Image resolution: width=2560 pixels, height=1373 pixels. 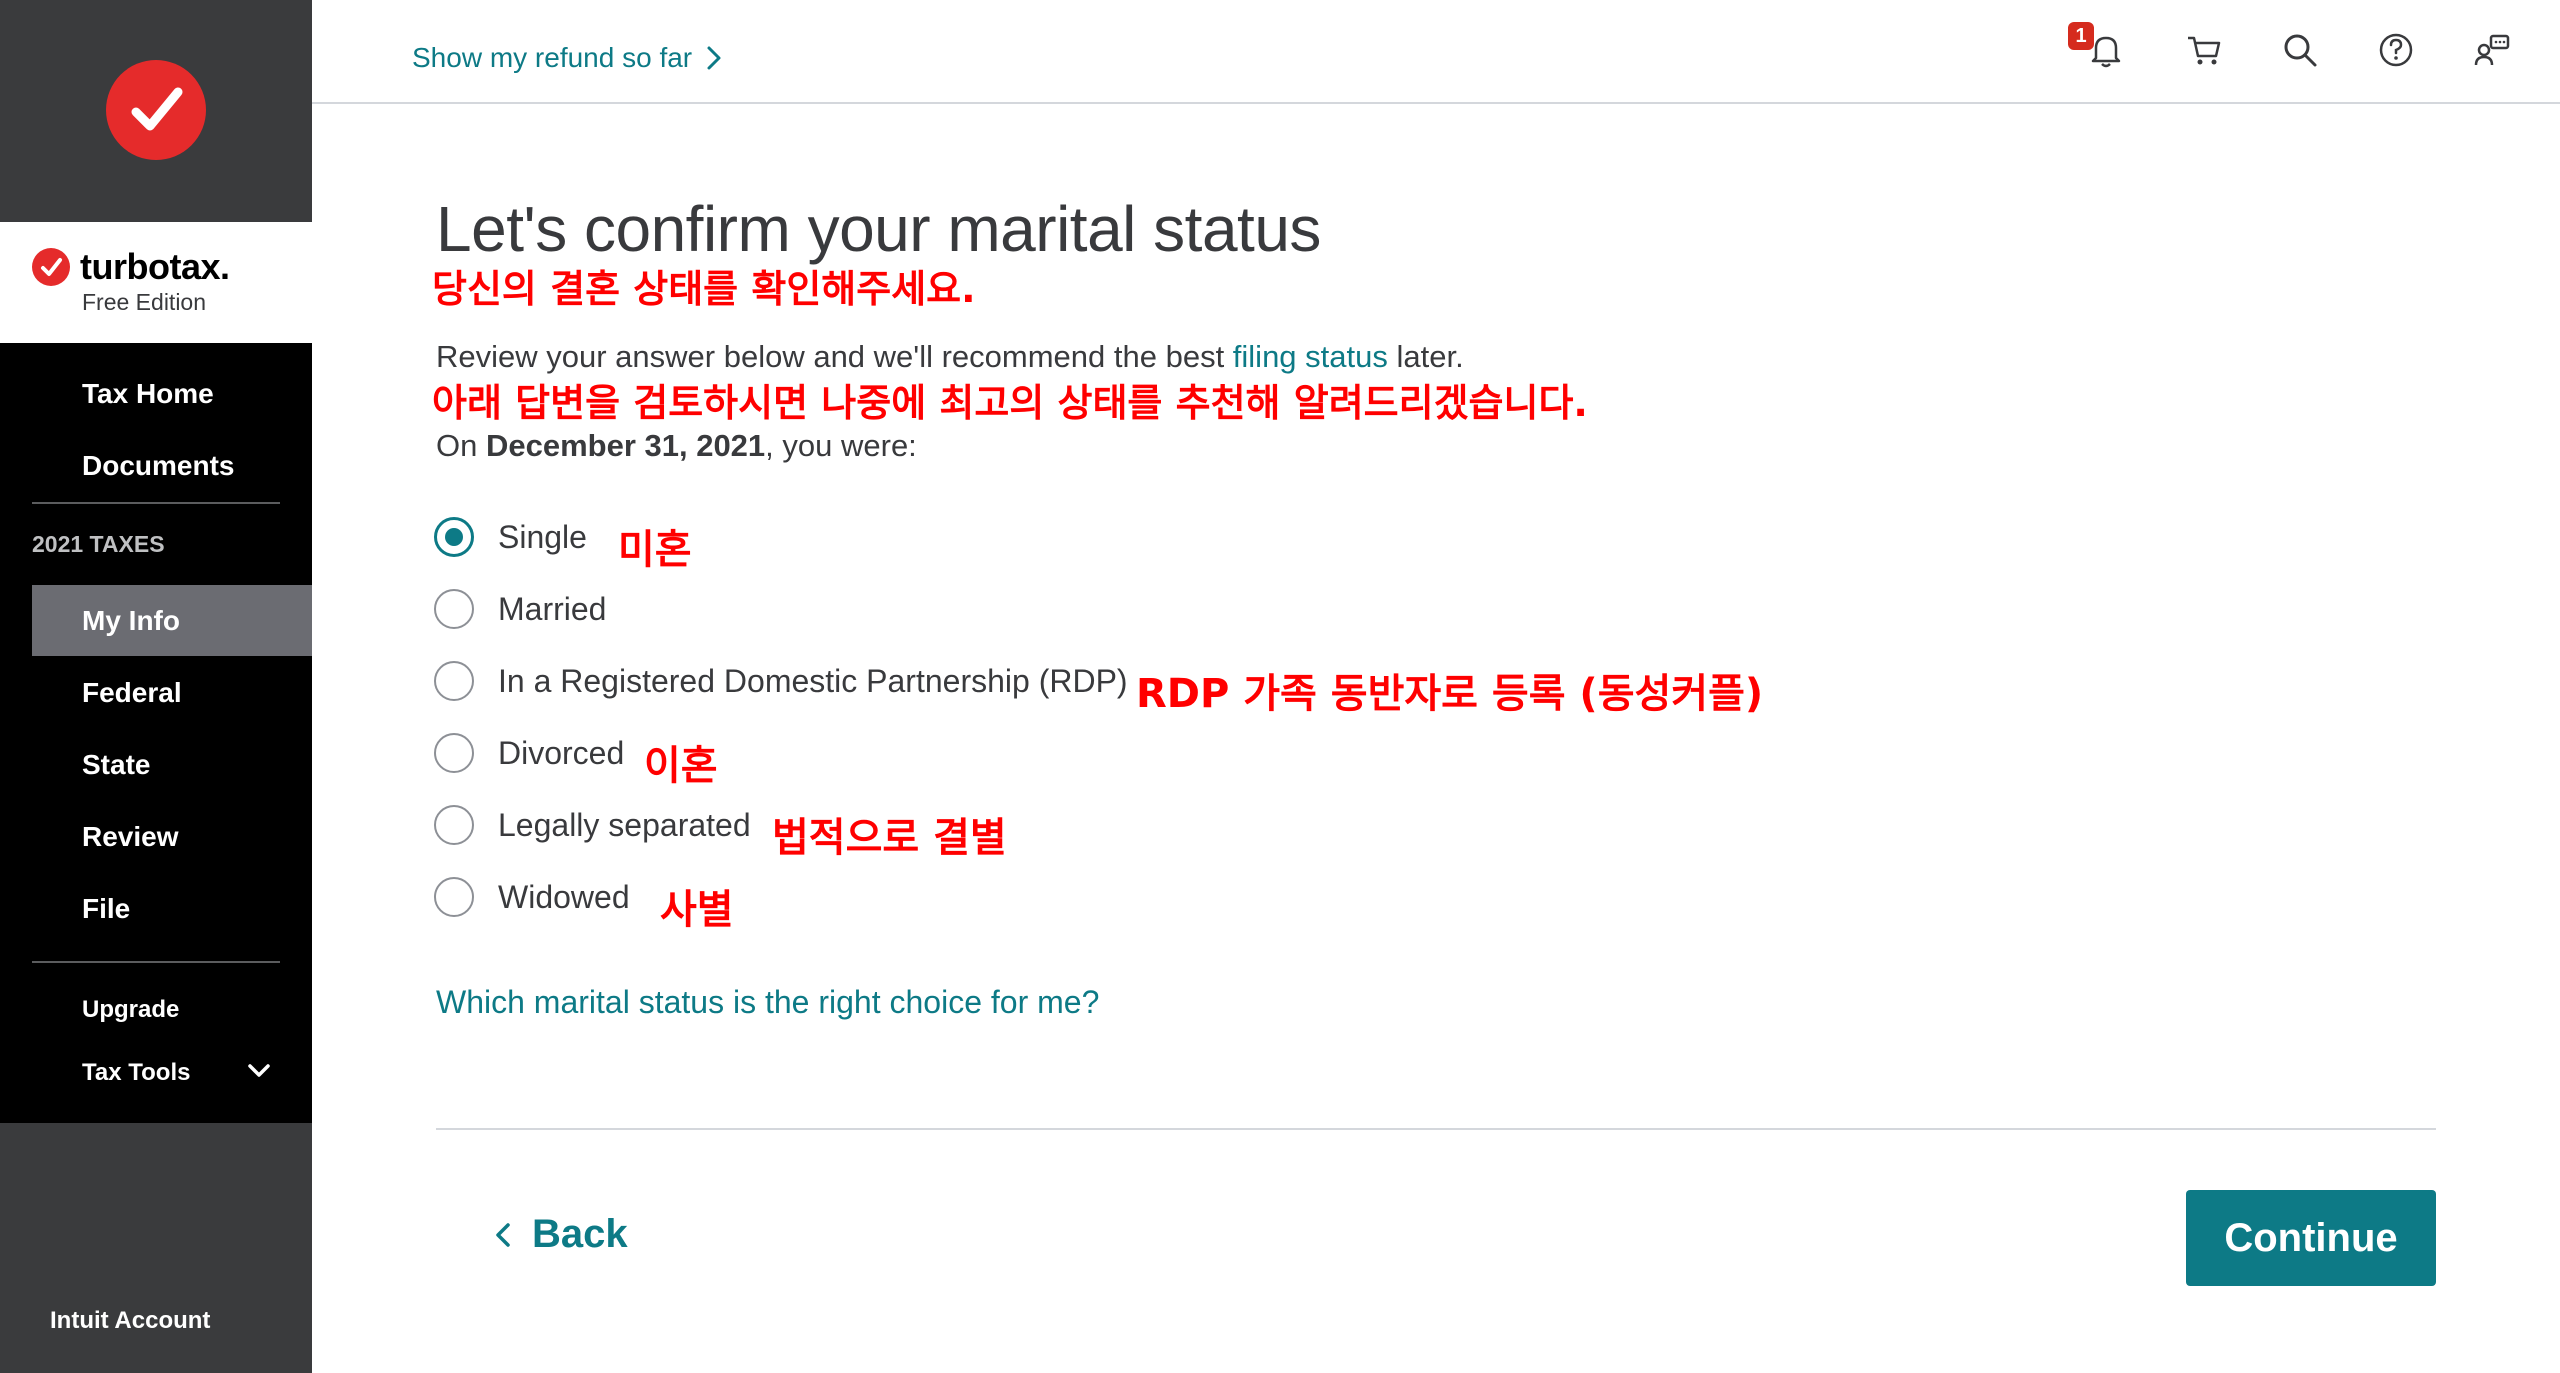 What do you see at coordinates (552, 57) in the screenshot?
I see `refund-link-label: Show my refund so far` at bounding box center [552, 57].